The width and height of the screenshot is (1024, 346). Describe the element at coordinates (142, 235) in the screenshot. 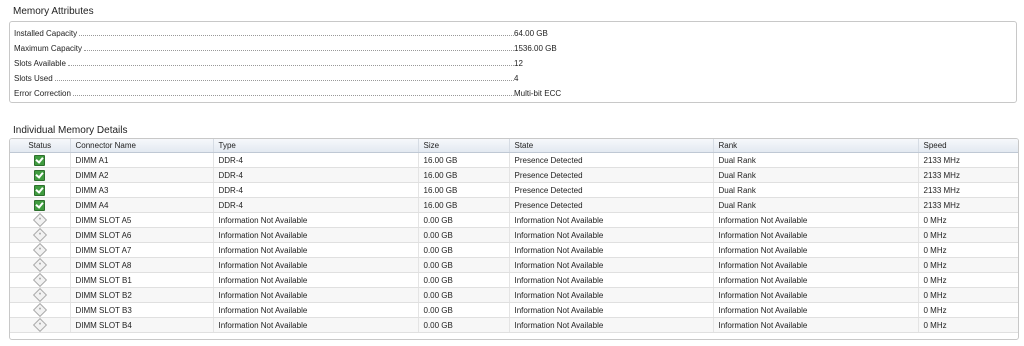

I see `connector-cell: DIMM SLOT A6` at that location.